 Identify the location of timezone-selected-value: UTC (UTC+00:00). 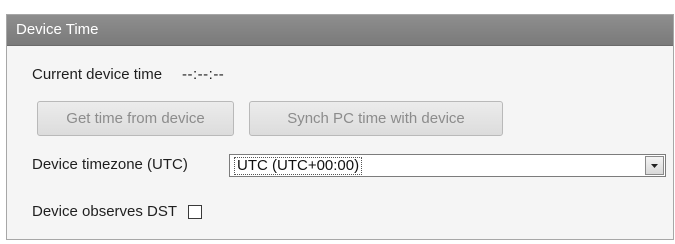
(298, 166).